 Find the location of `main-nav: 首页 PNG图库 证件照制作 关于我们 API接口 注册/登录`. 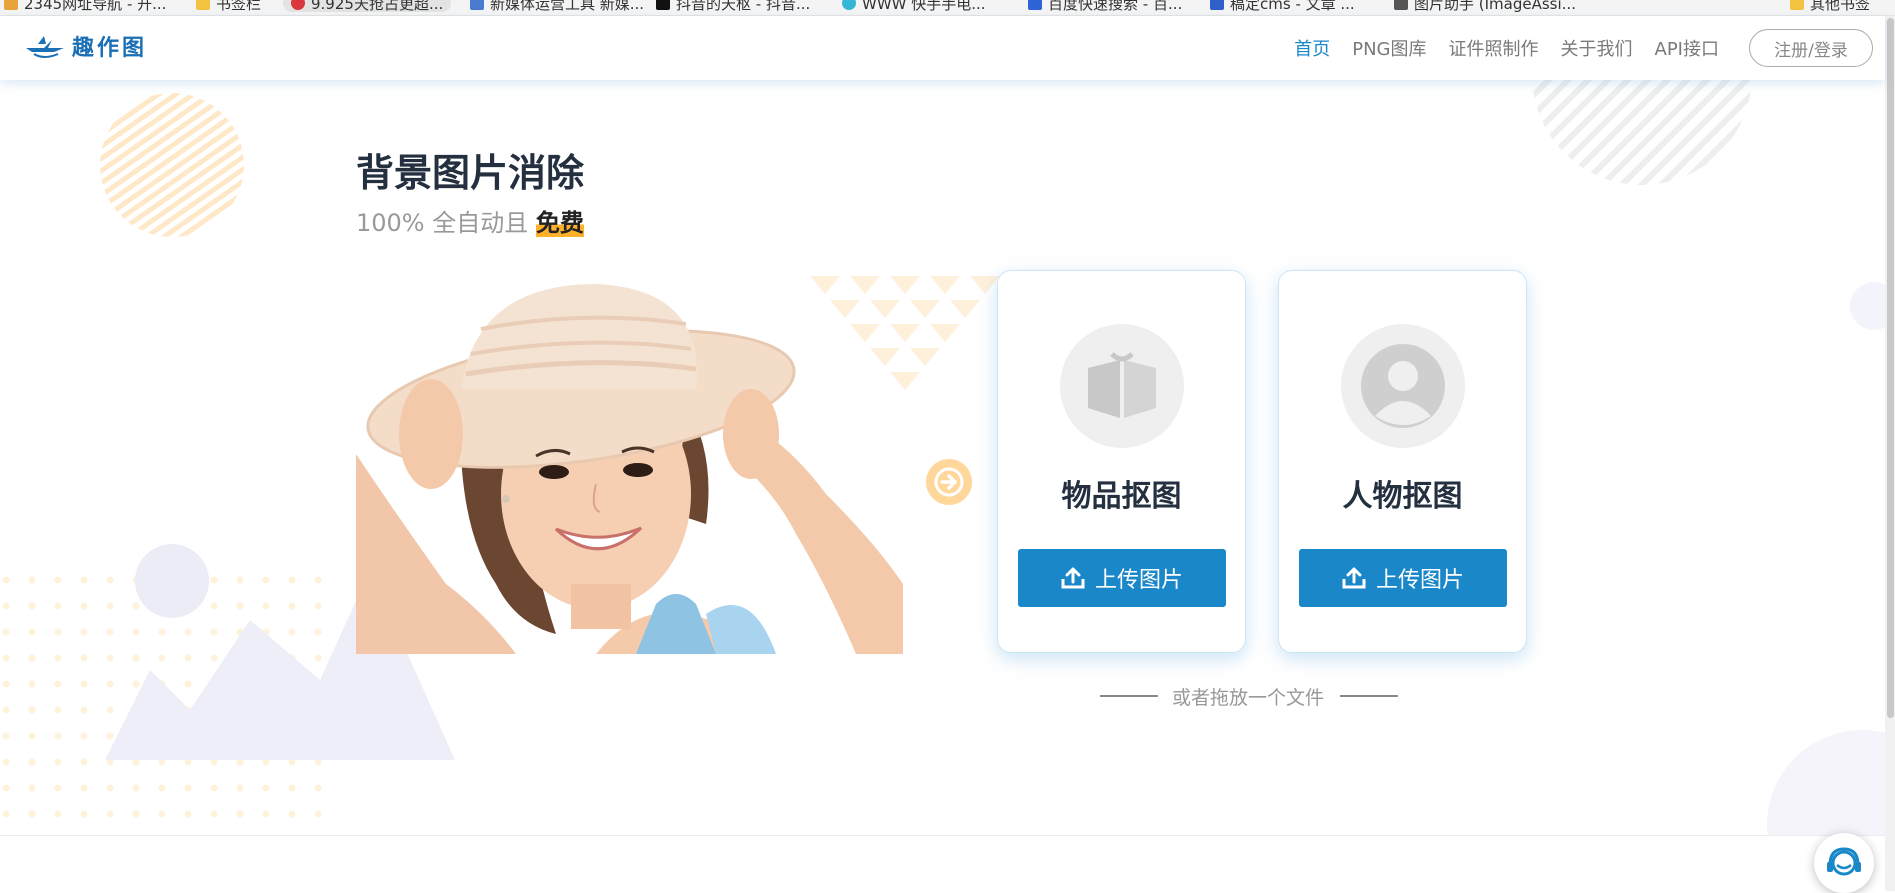

main-nav: 首页 PNG图库 证件照制作 关于我们 API接口 注册/登录 is located at coordinates (1578, 48).